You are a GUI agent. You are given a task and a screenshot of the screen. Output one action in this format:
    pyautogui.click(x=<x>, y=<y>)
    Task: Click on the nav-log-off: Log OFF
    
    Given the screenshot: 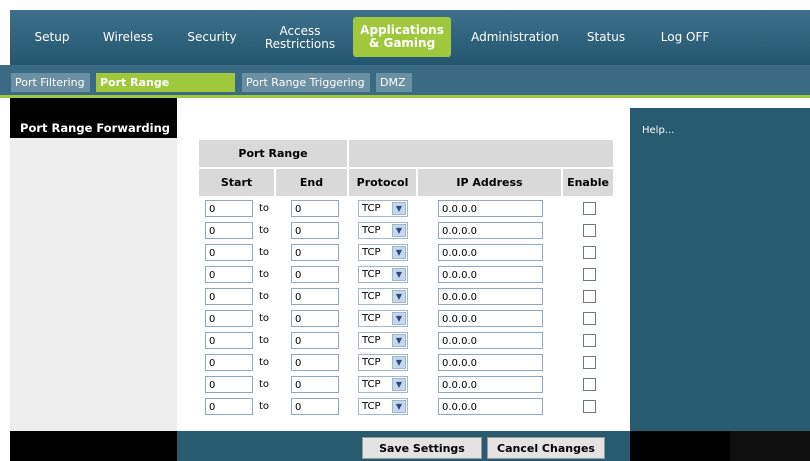 What is the action you would take?
    pyautogui.click(x=685, y=37)
    